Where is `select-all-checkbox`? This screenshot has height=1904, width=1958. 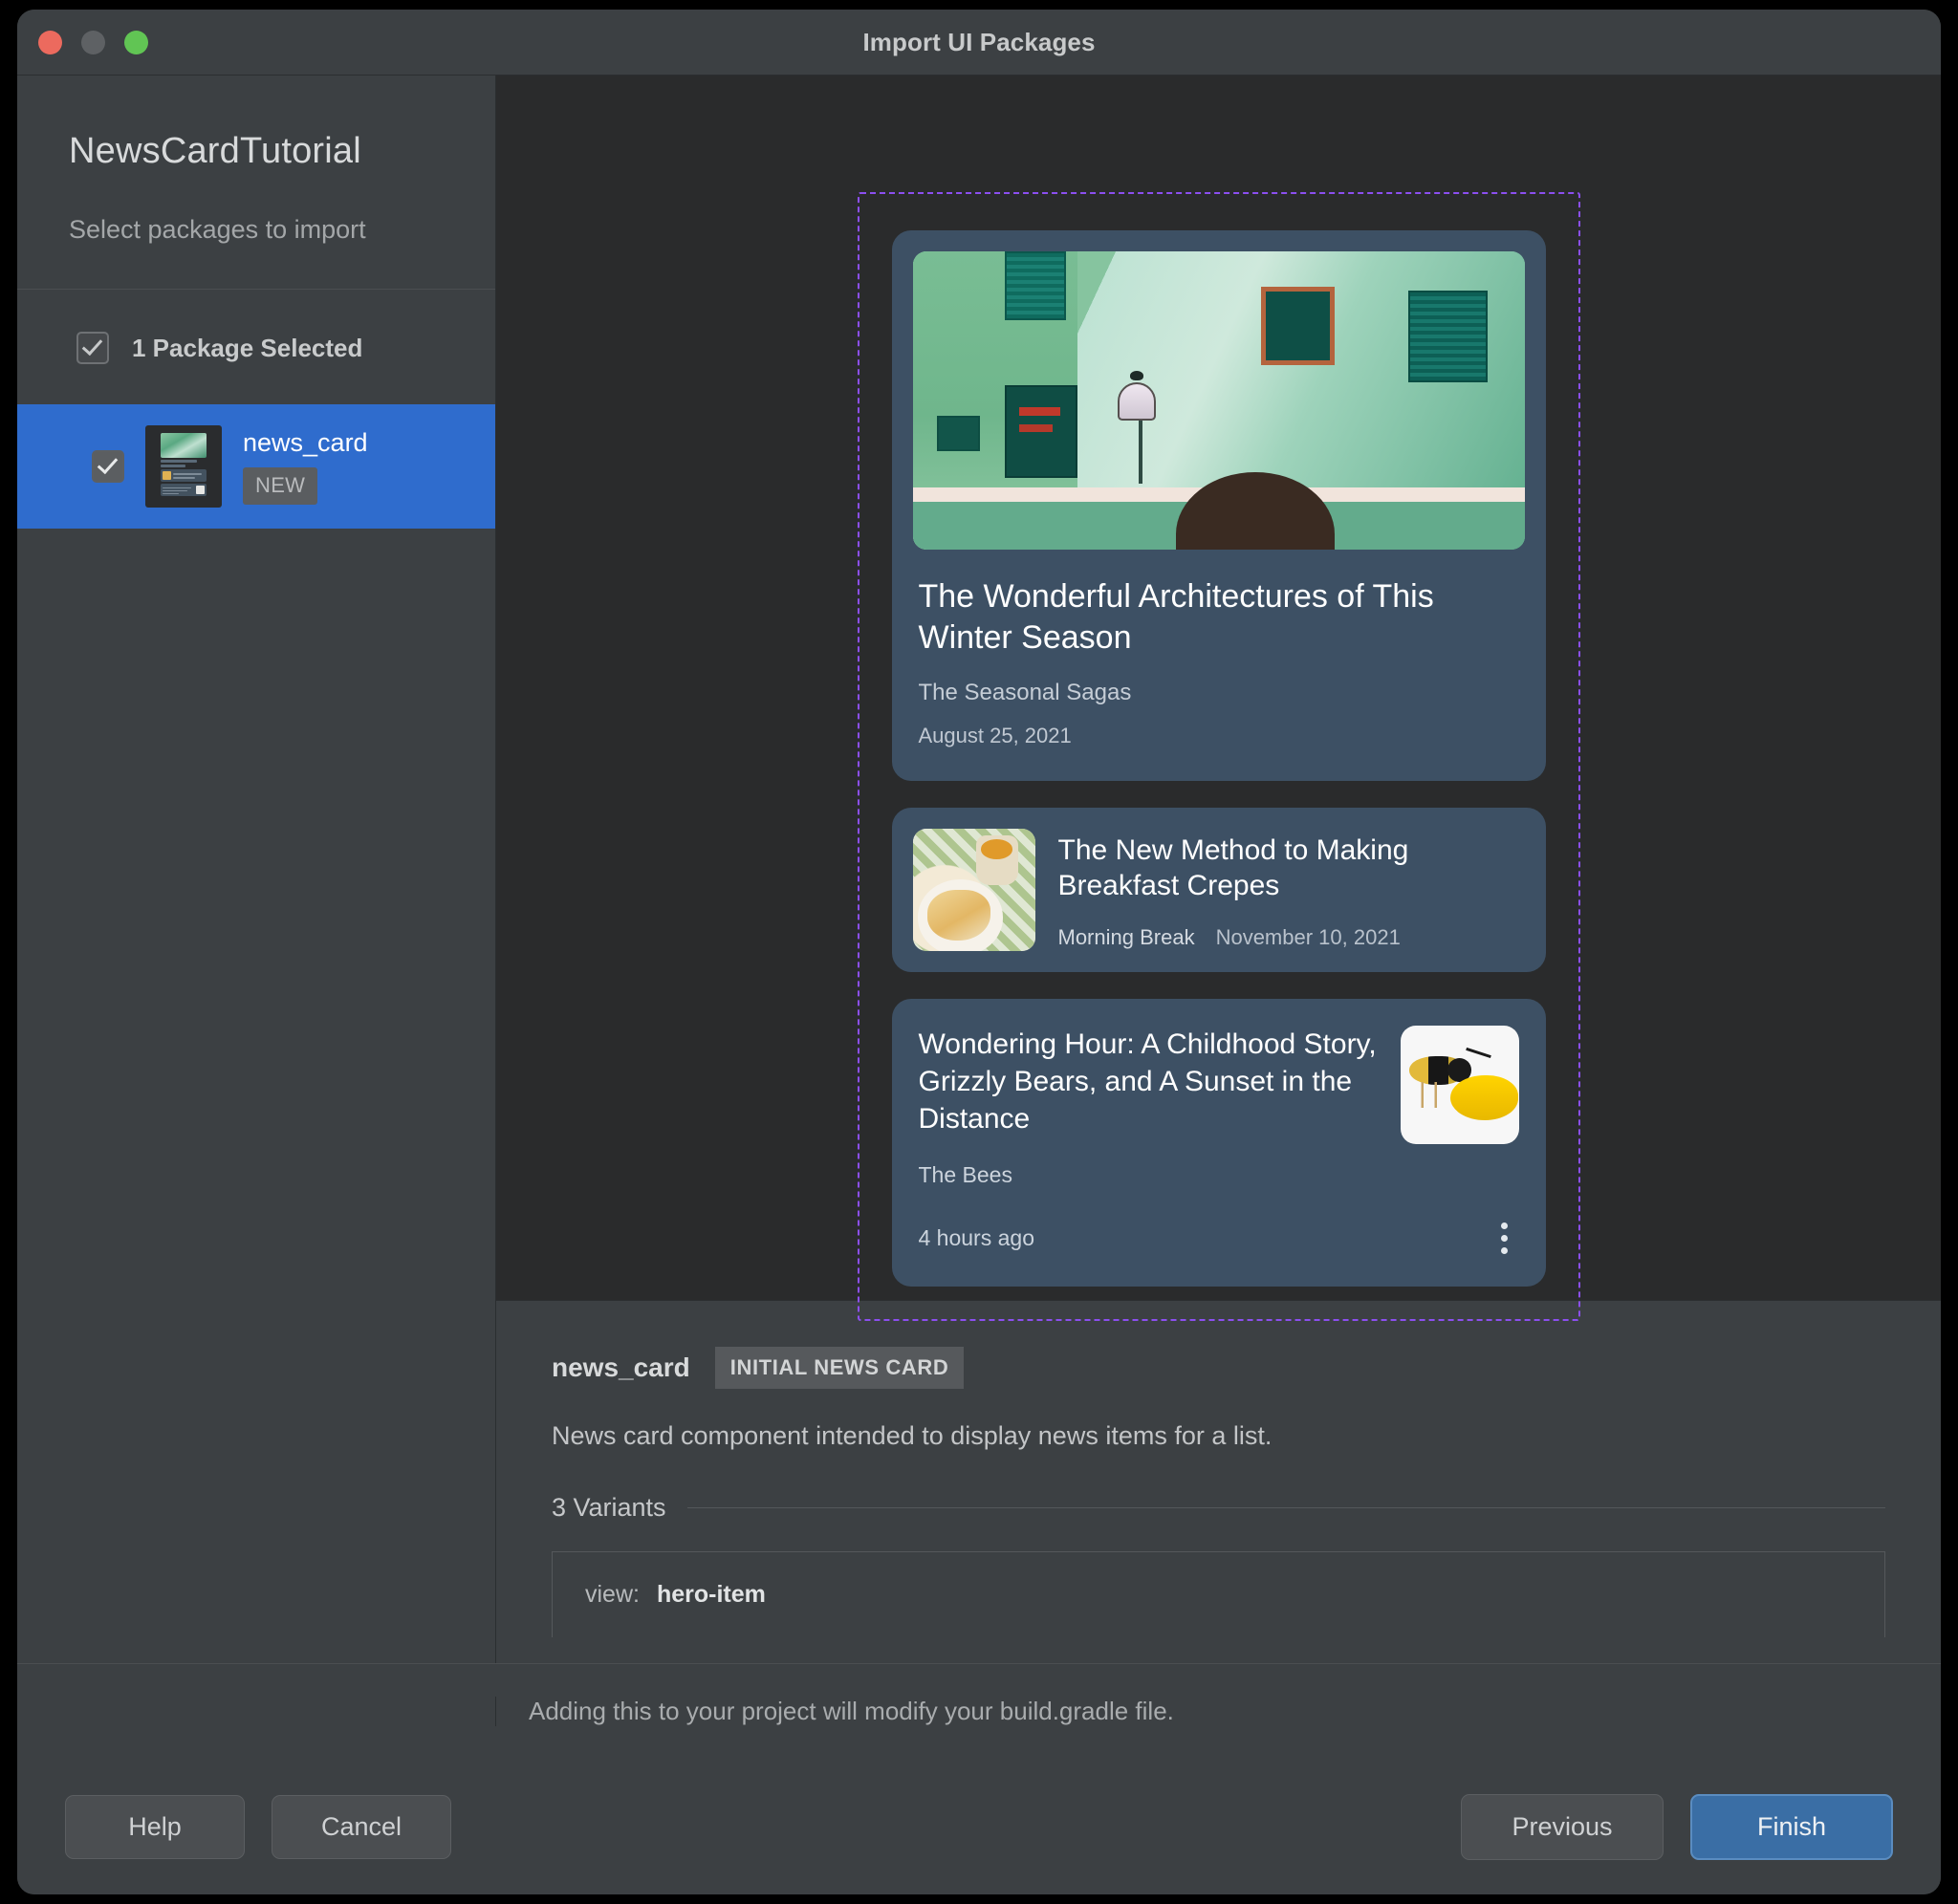 select-all-checkbox is located at coordinates (92, 348).